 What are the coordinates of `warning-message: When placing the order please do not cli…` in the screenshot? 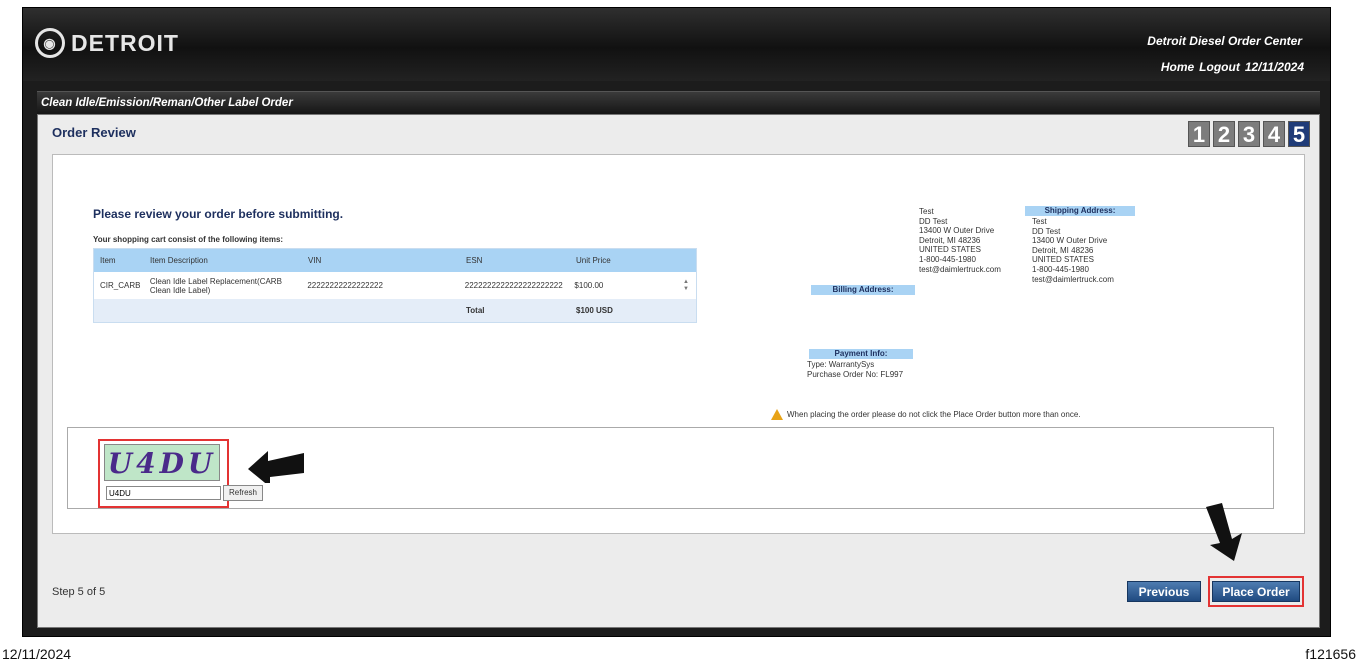 It's located at (926, 414).